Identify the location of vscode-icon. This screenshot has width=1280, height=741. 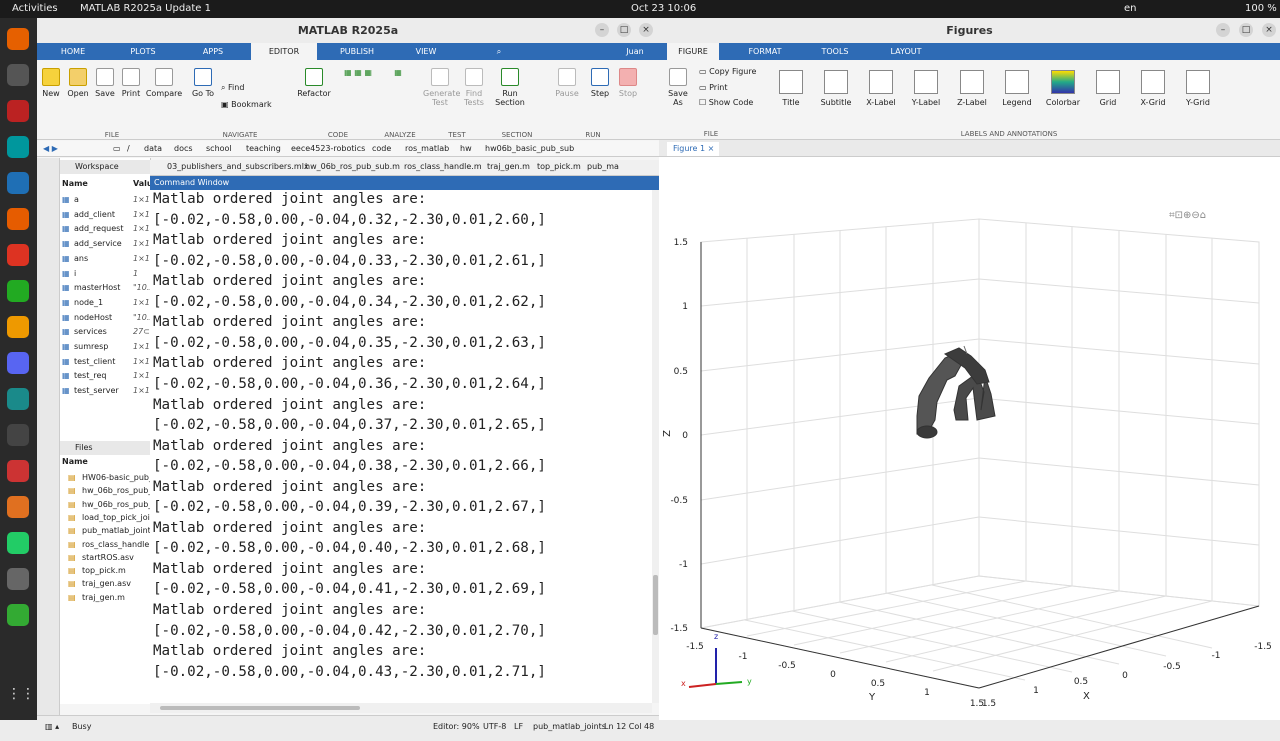
(18, 183).